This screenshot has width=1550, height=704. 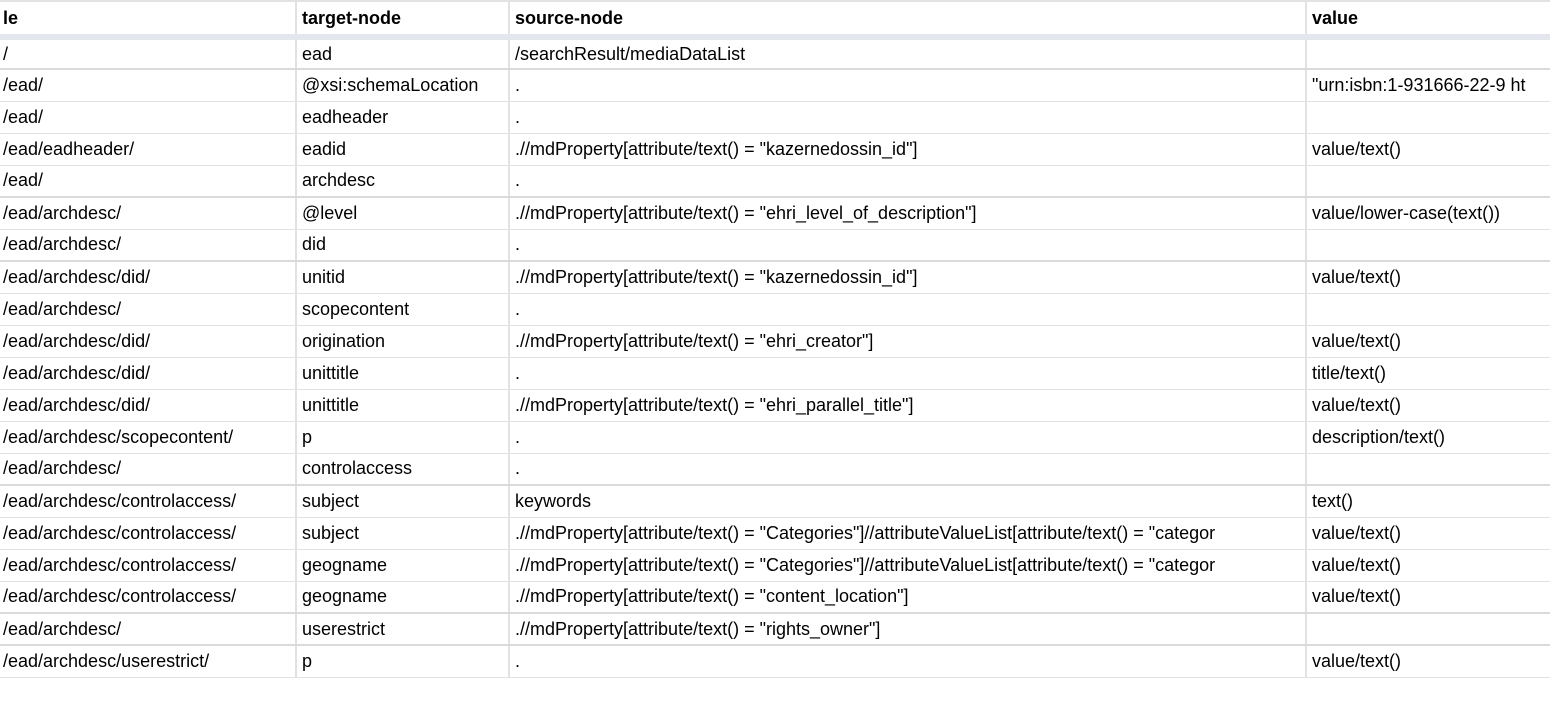 What do you see at coordinates (403, 20) in the screenshot?
I see `column-header-target-node: target-node` at bounding box center [403, 20].